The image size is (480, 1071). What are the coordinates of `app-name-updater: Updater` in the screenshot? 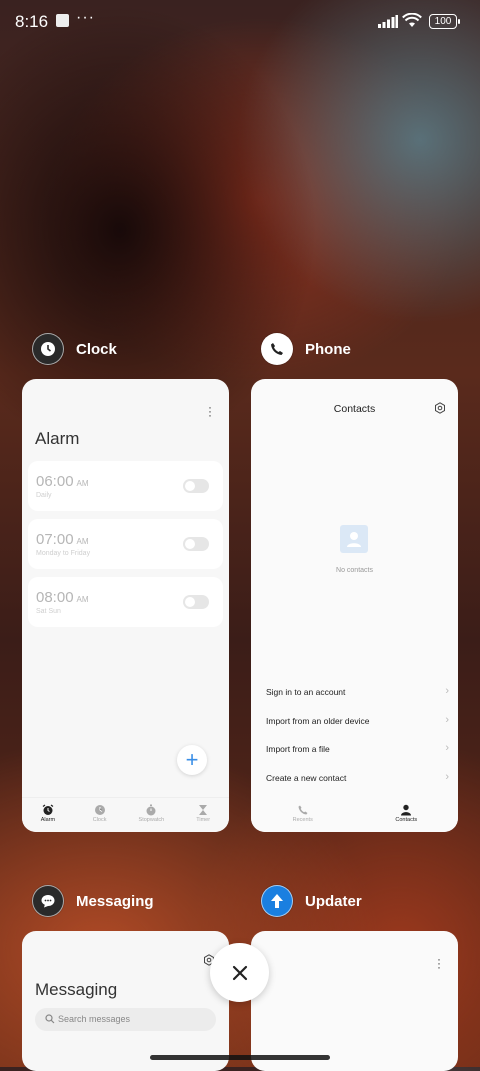 It's located at (333, 901).